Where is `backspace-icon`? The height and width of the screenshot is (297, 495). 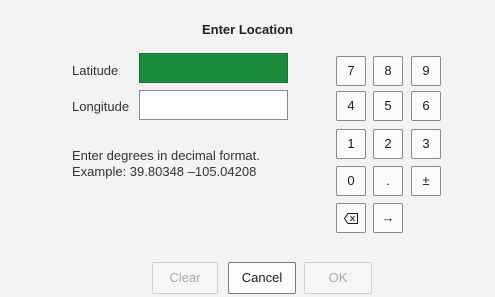 backspace-icon is located at coordinates (351, 218).